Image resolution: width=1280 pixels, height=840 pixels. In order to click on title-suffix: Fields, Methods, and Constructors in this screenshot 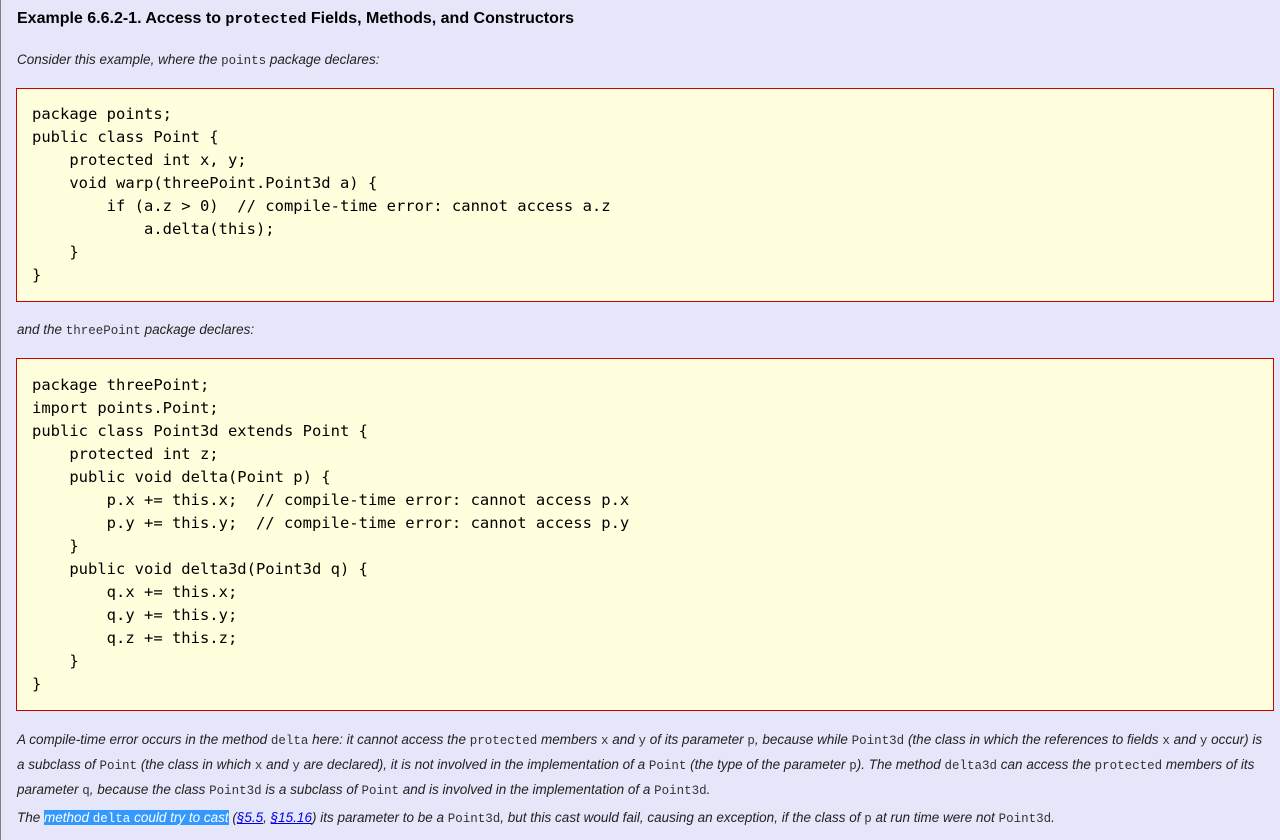, I will do `click(440, 18)`.